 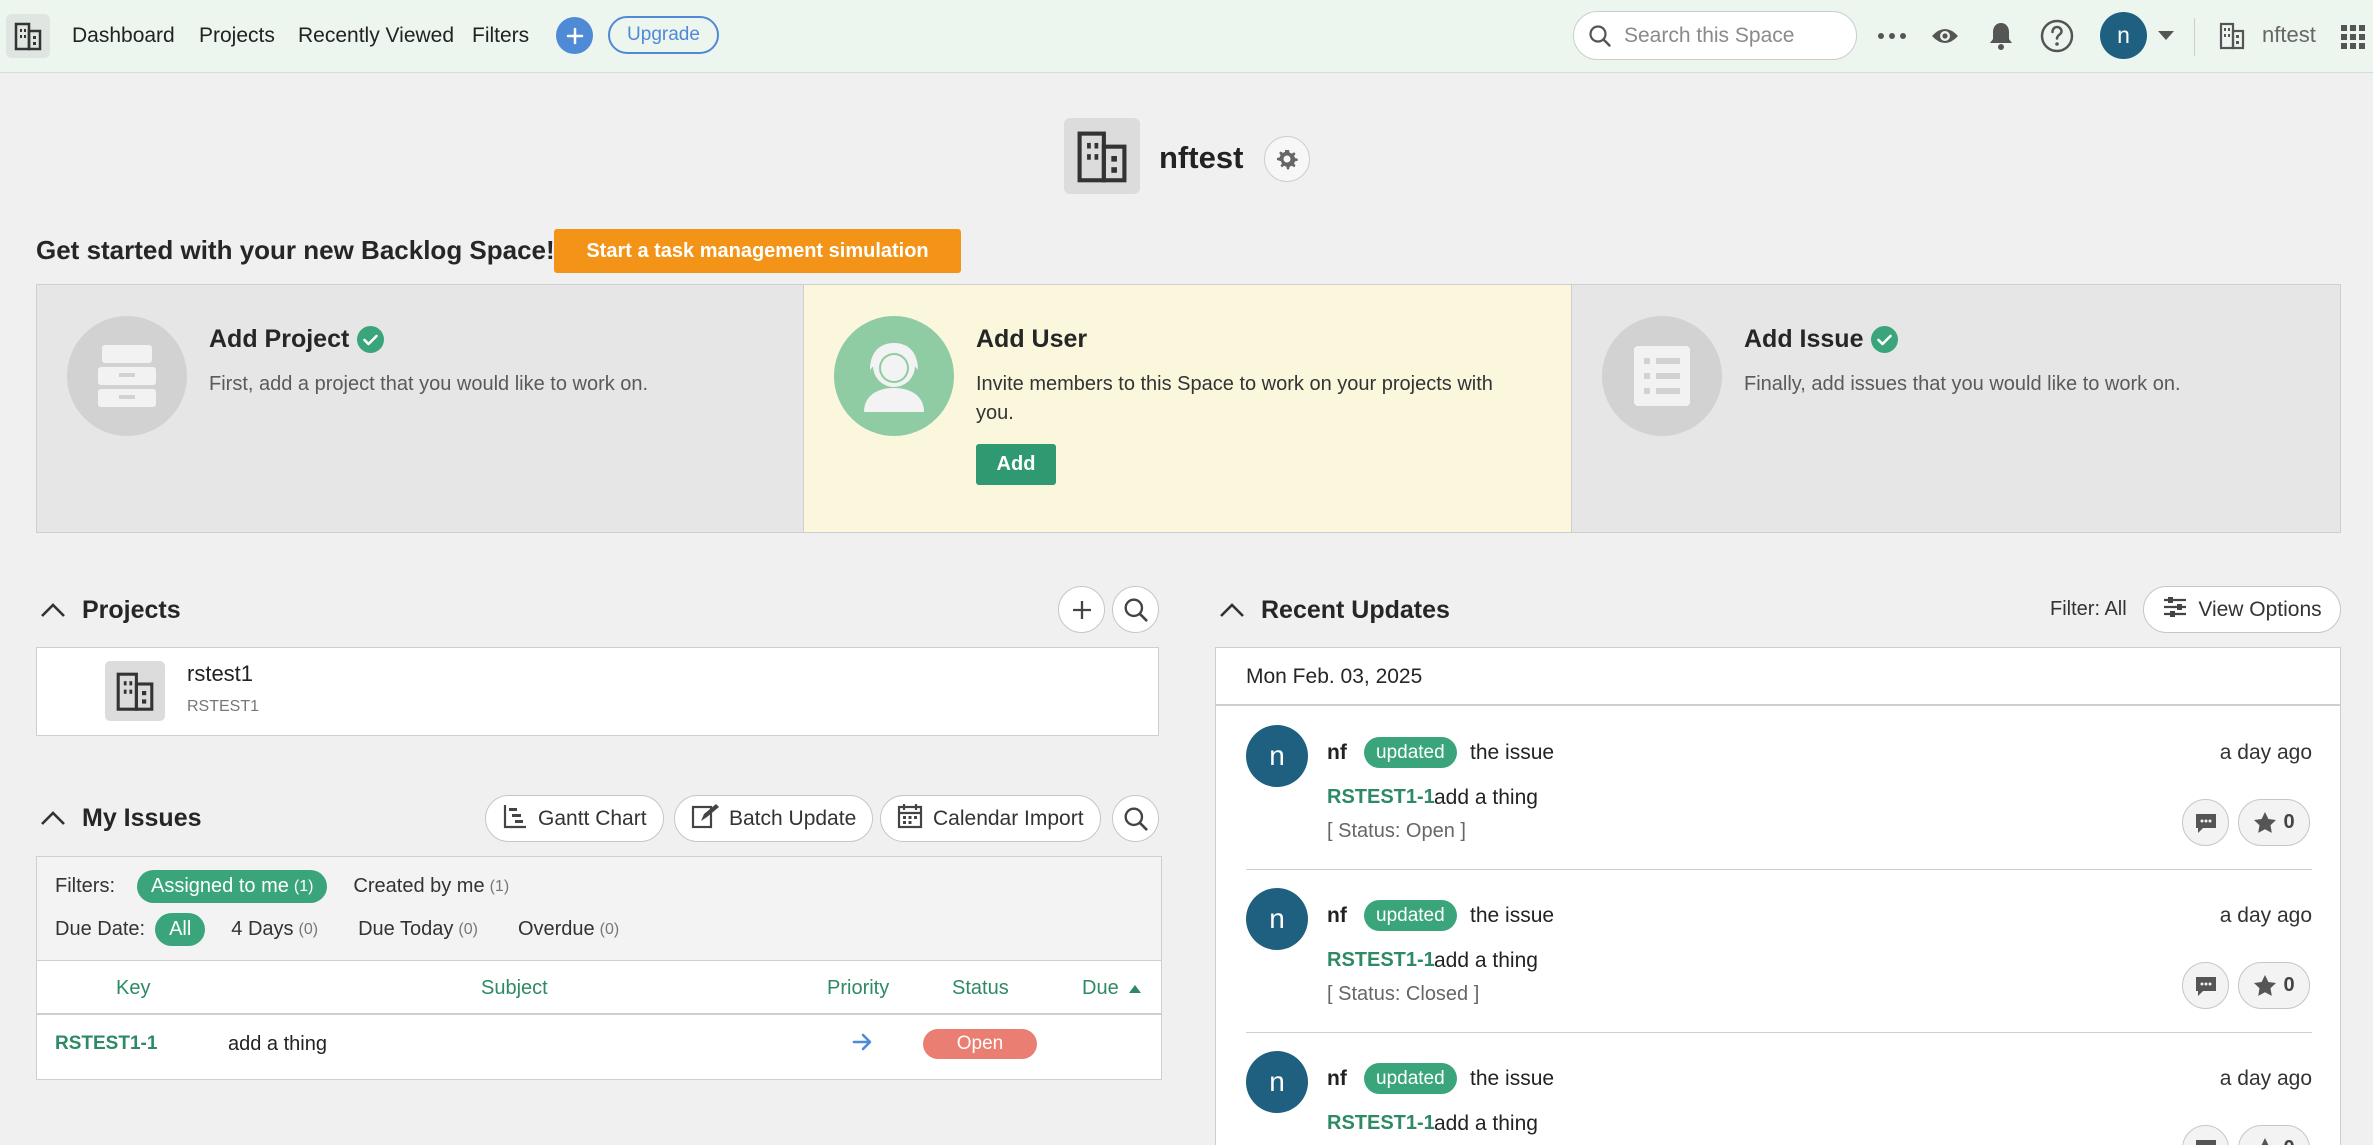 I want to click on batch-update-button: Batch Update, so click(x=774, y=818).